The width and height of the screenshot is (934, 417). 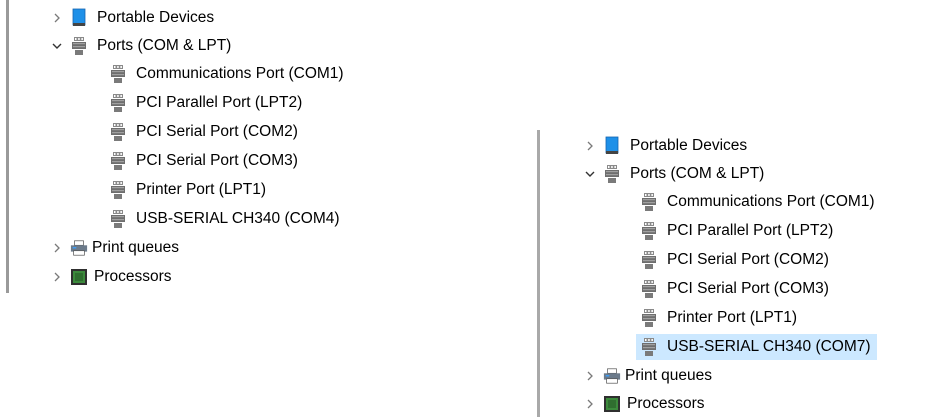 I want to click on tree-item-port: USB-SERIAL CH340 (COM4), so click(x=224, y=219).